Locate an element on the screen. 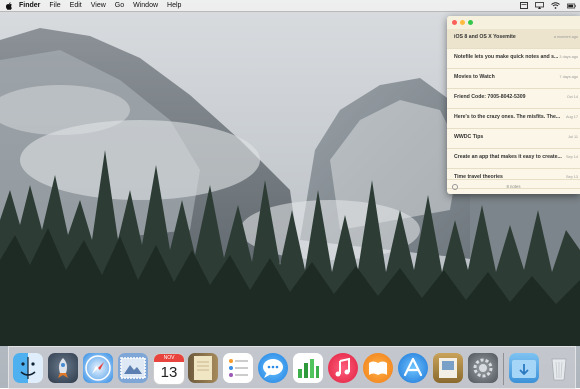 The height and width of the screenshot is (389, 580). messages-bubble-icon is located at coordinates (273, 368).